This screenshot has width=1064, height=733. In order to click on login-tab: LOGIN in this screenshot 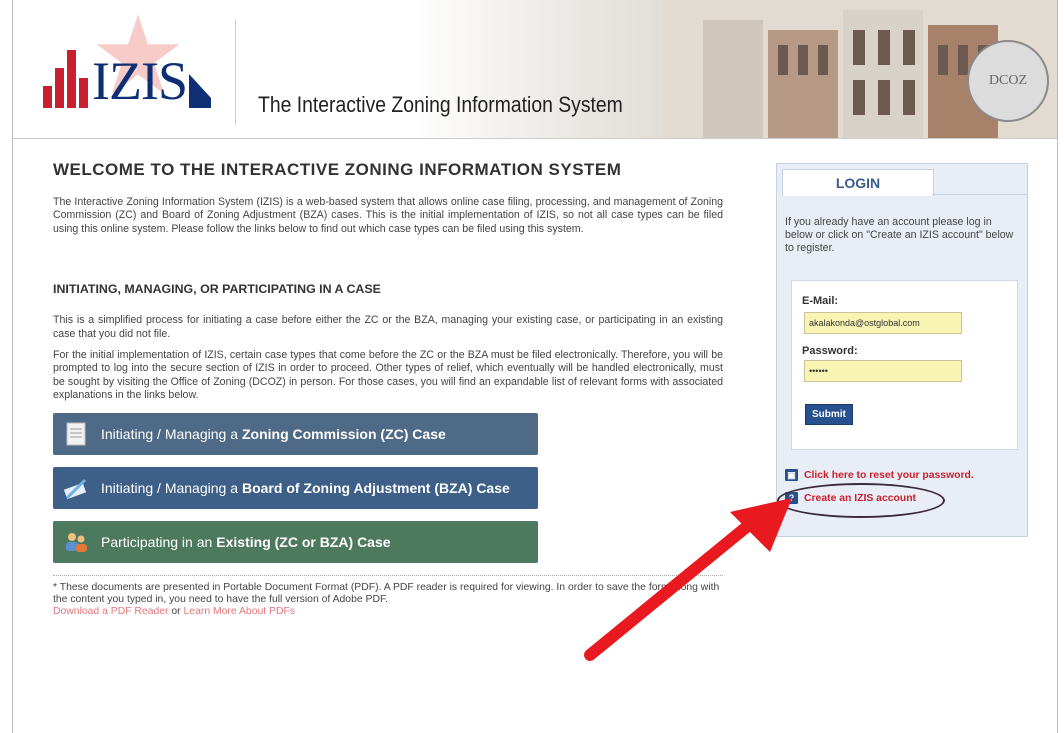, I will do `click(858, 182)`.